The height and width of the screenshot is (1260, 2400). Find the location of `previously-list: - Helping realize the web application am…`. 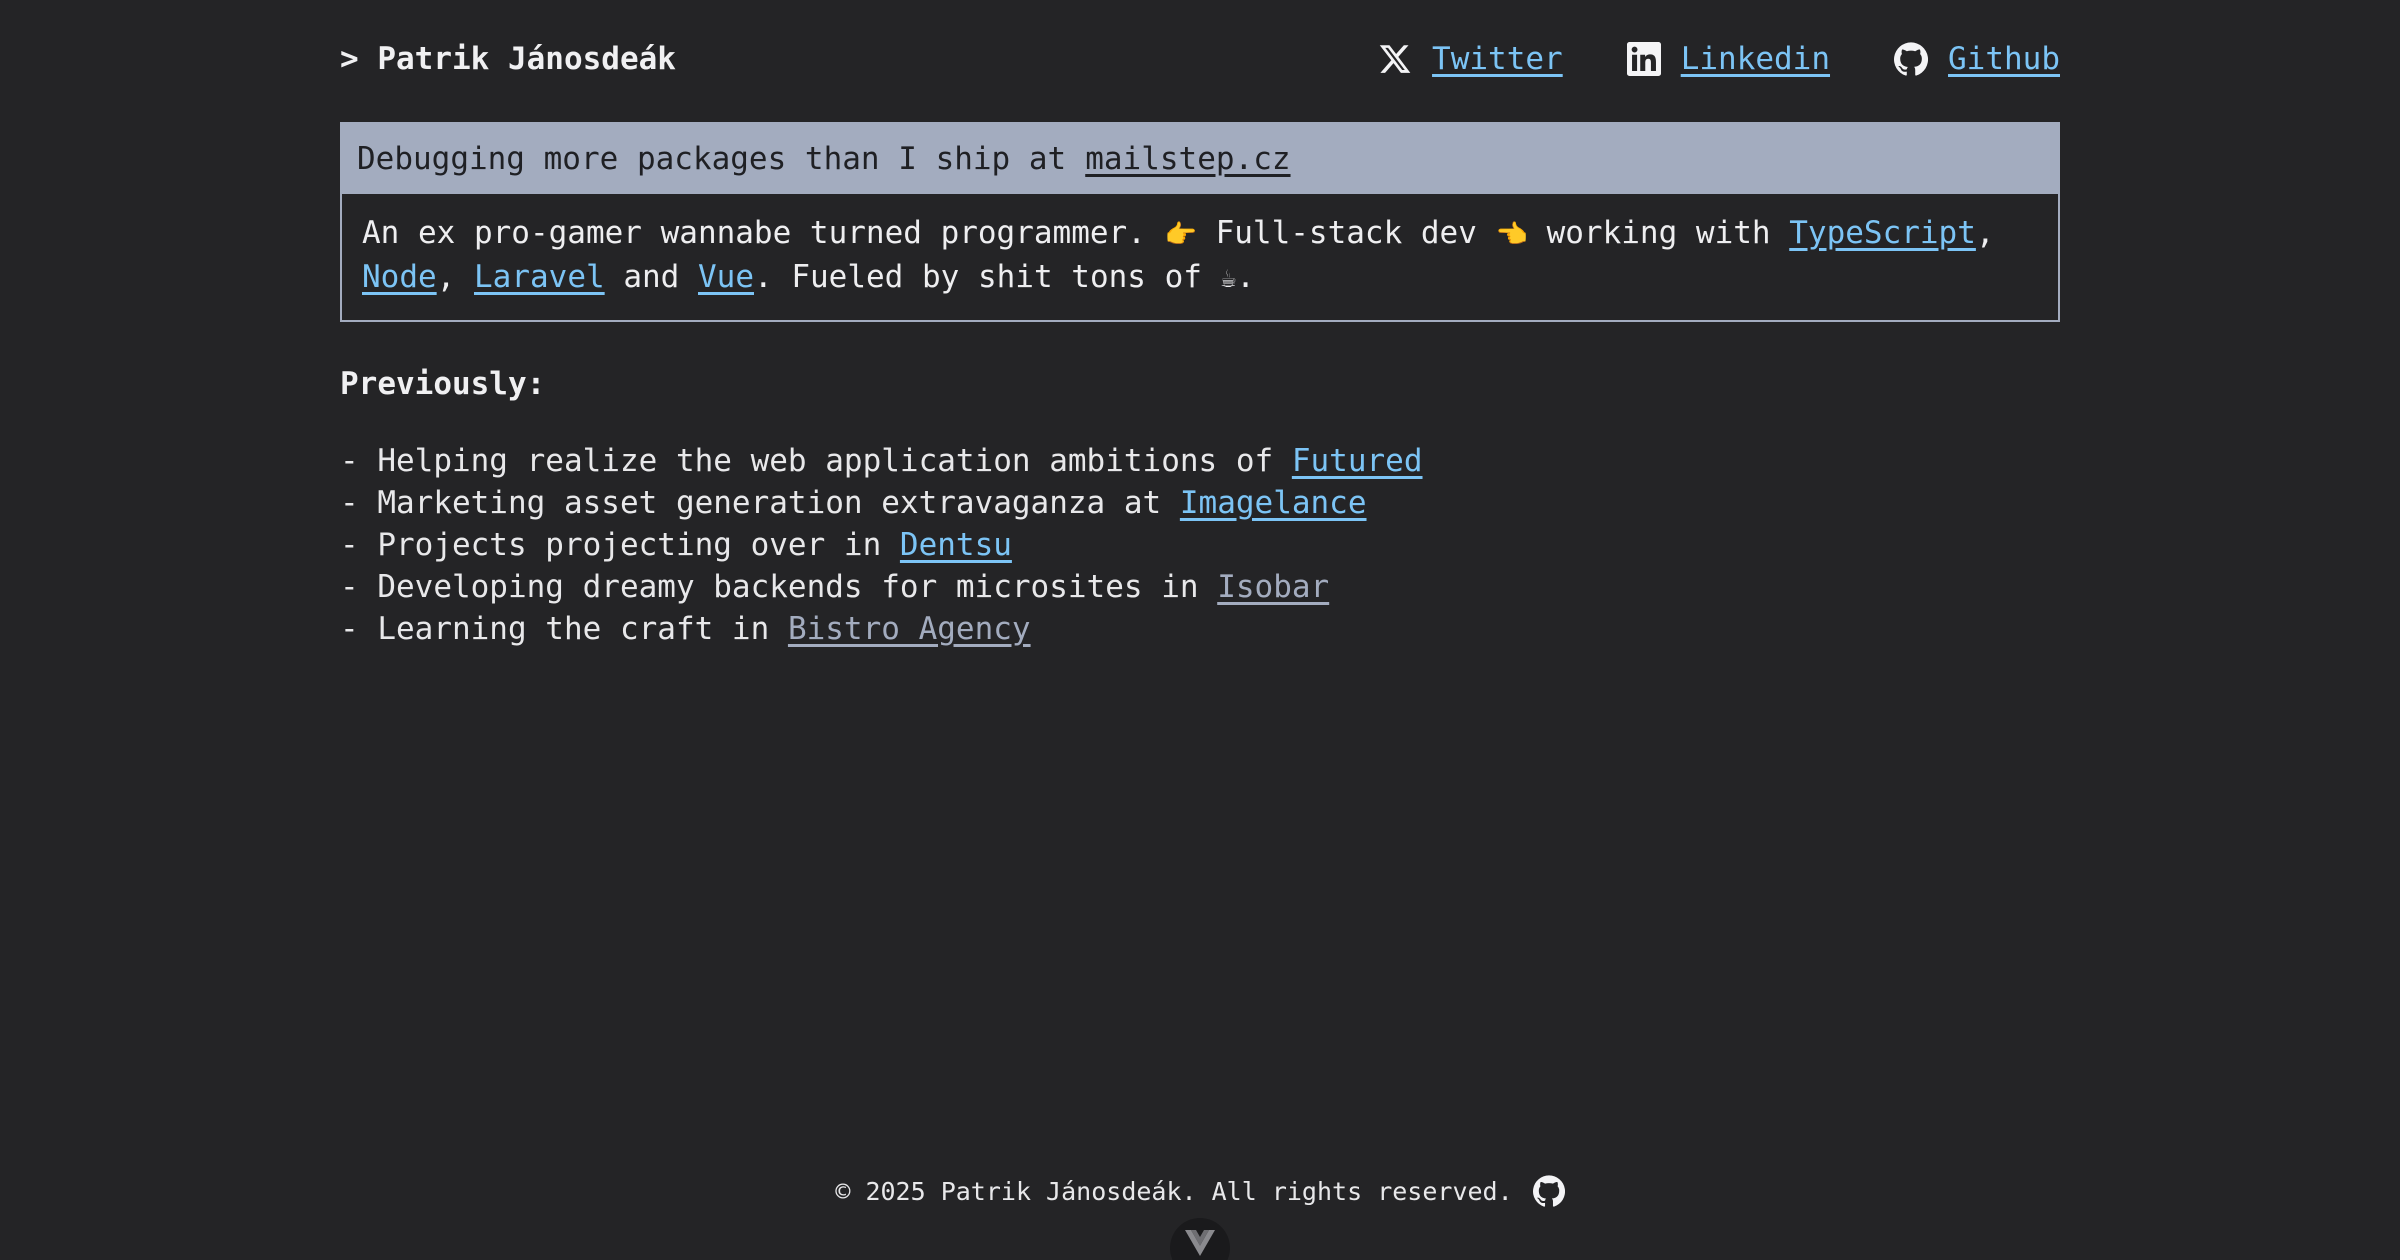

previously-list: - Helping realize the web application am… is located at coordinates (1200, 545).